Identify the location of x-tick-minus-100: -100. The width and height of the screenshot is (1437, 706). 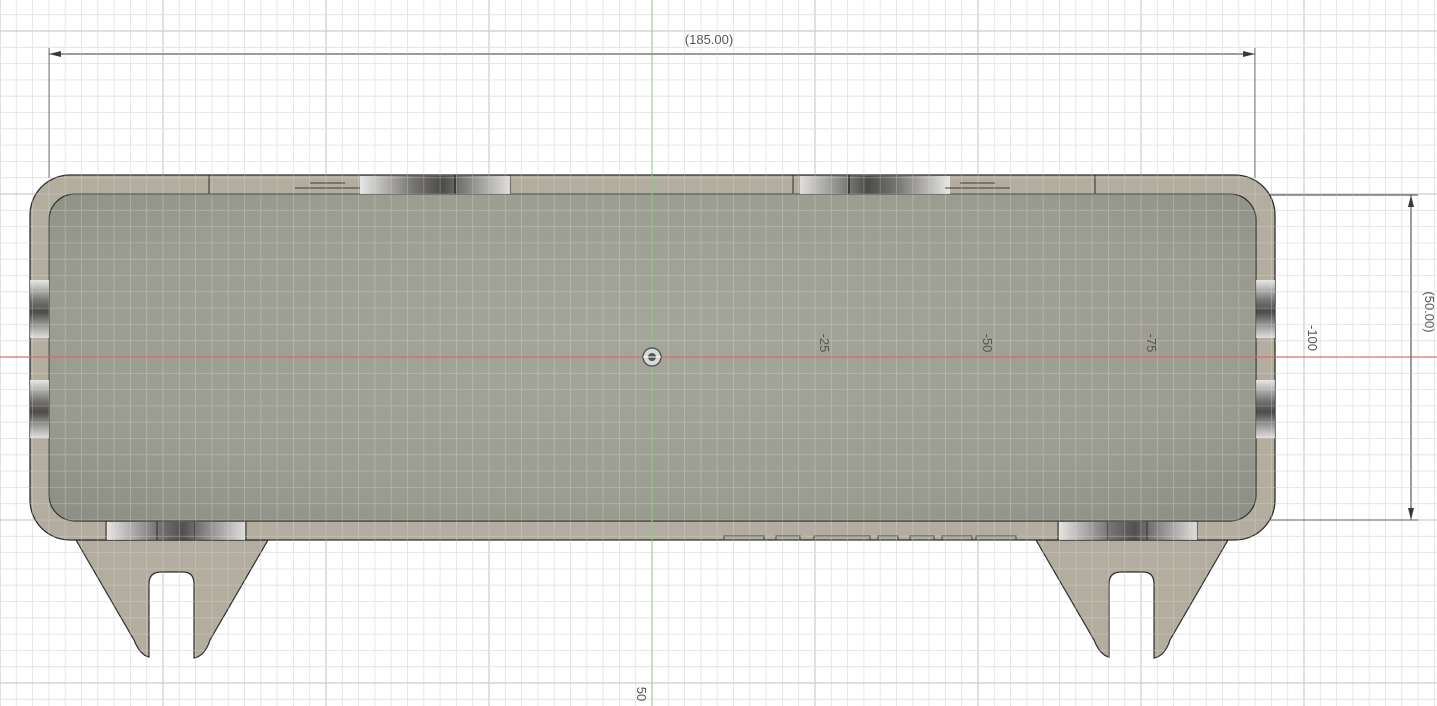
(1312, 338).